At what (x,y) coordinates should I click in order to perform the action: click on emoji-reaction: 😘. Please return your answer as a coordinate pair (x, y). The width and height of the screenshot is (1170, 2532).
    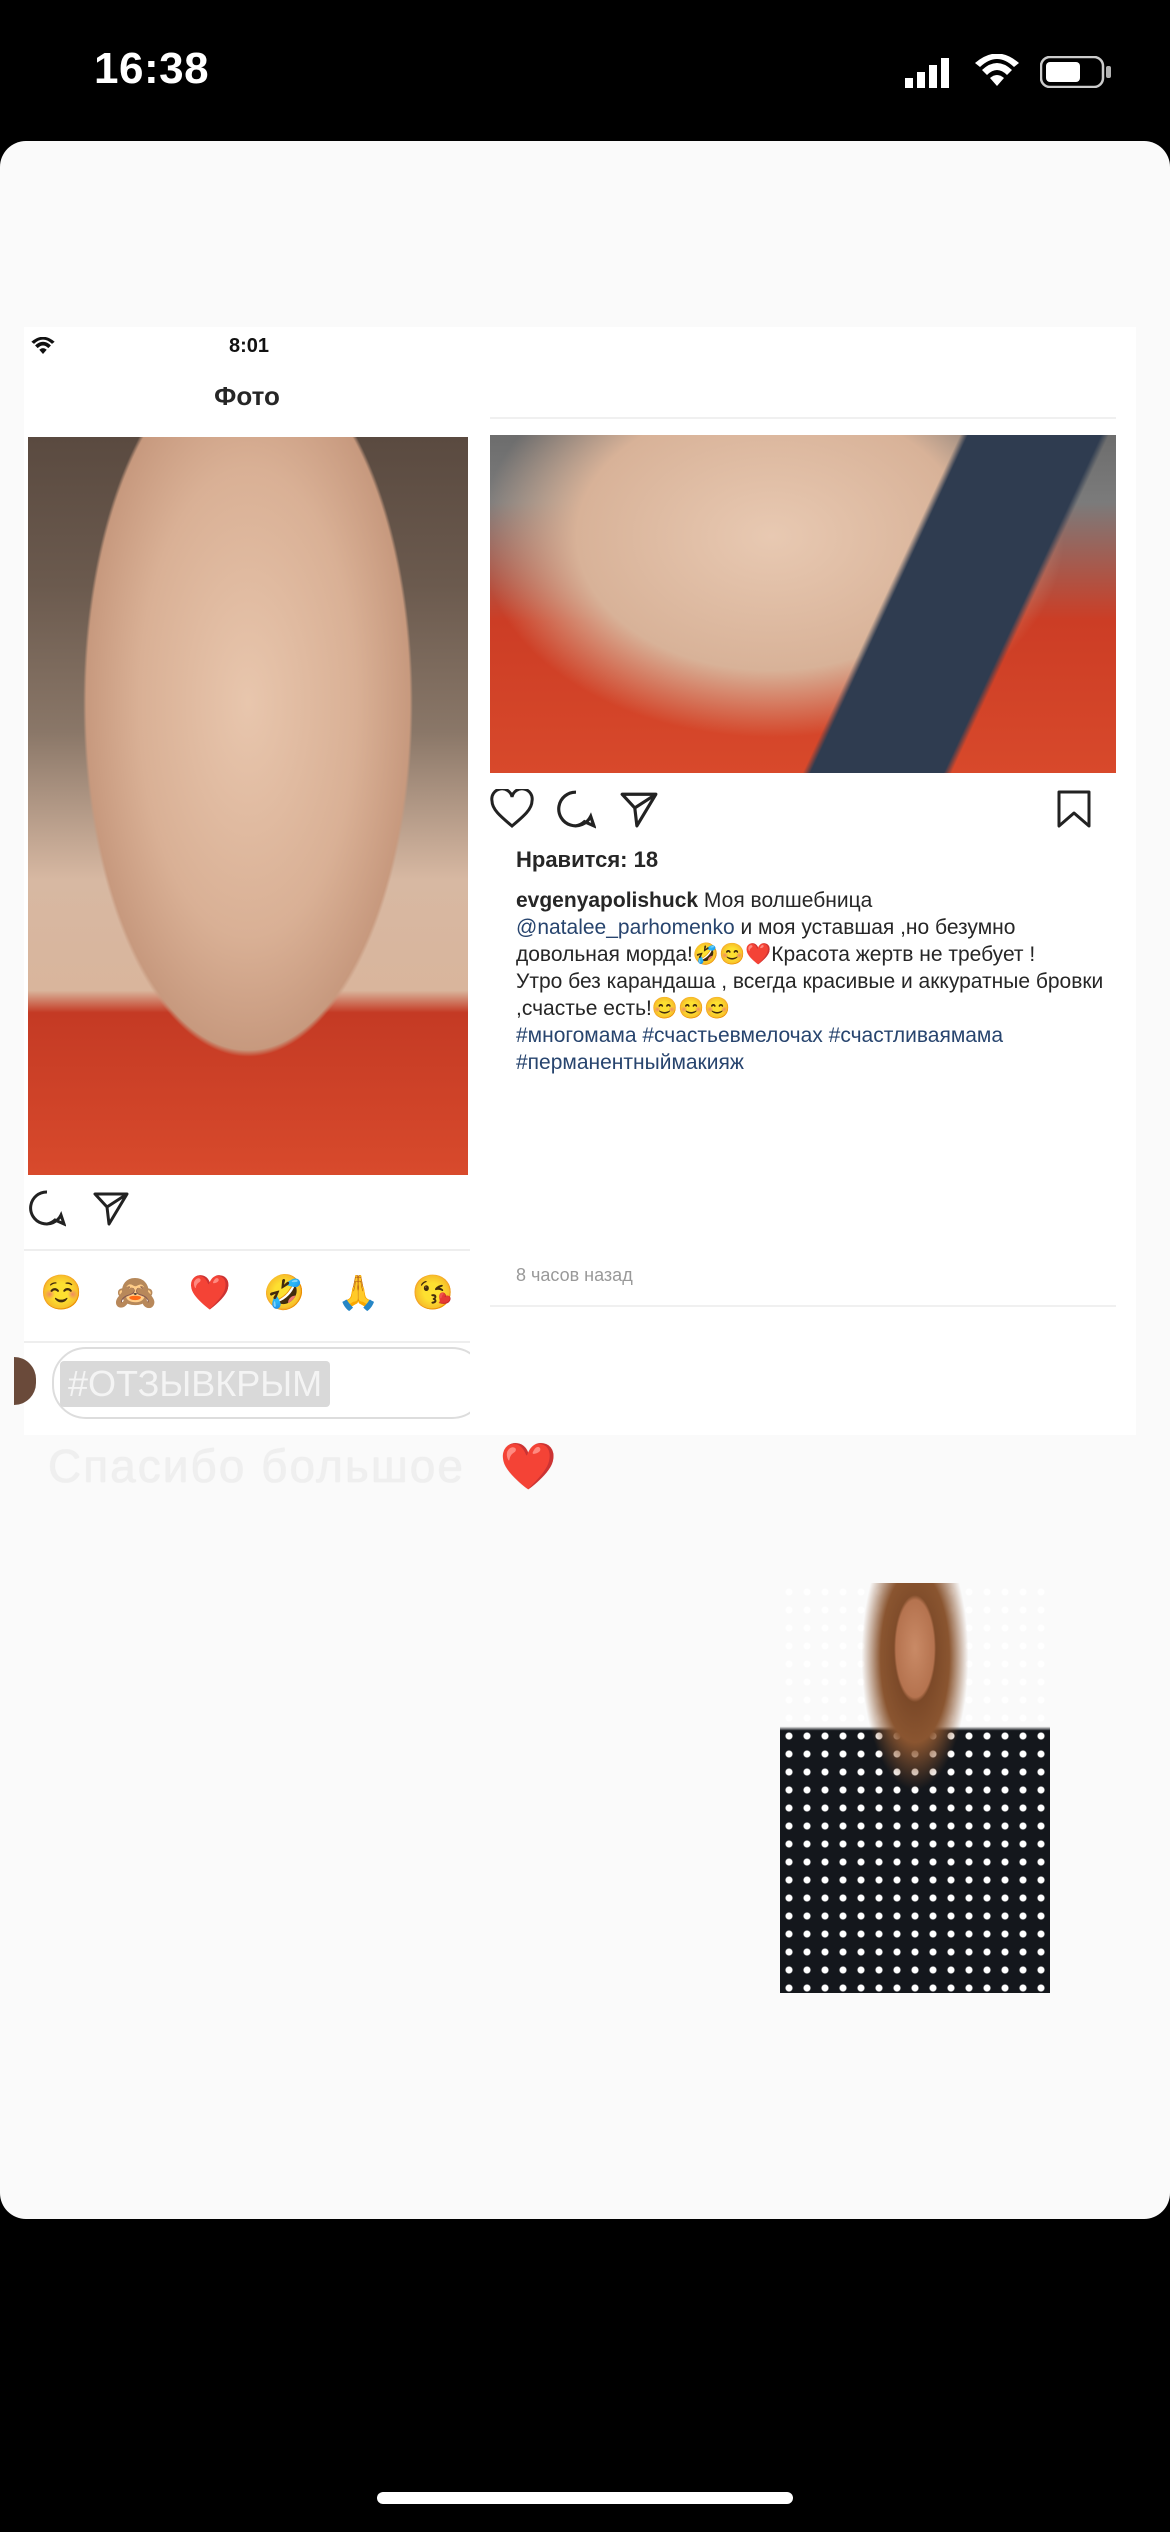
    Looking at the image, I should click on (433, 1295).